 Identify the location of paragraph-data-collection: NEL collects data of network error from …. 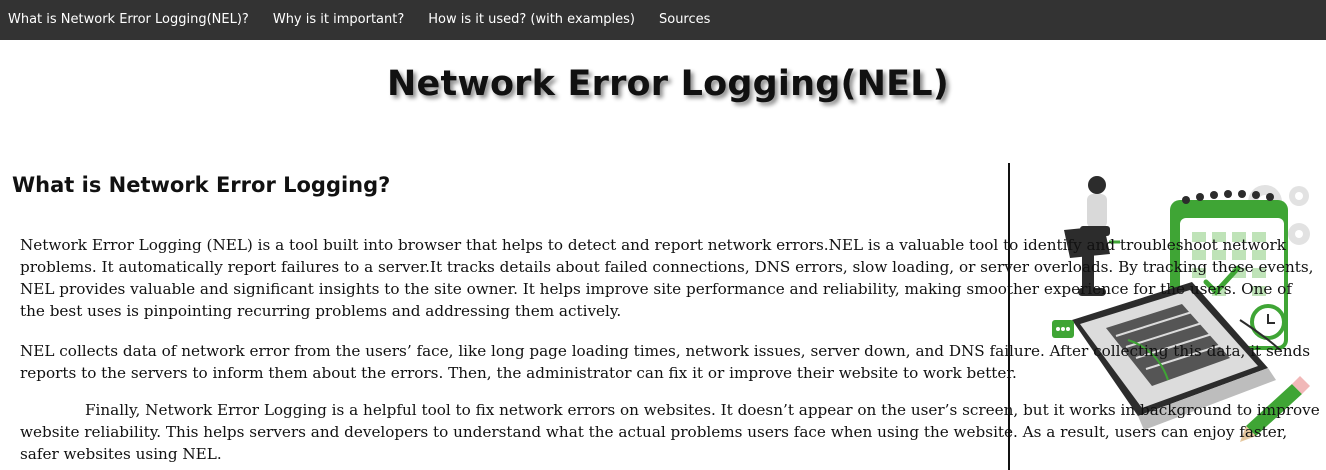
(665, 362).